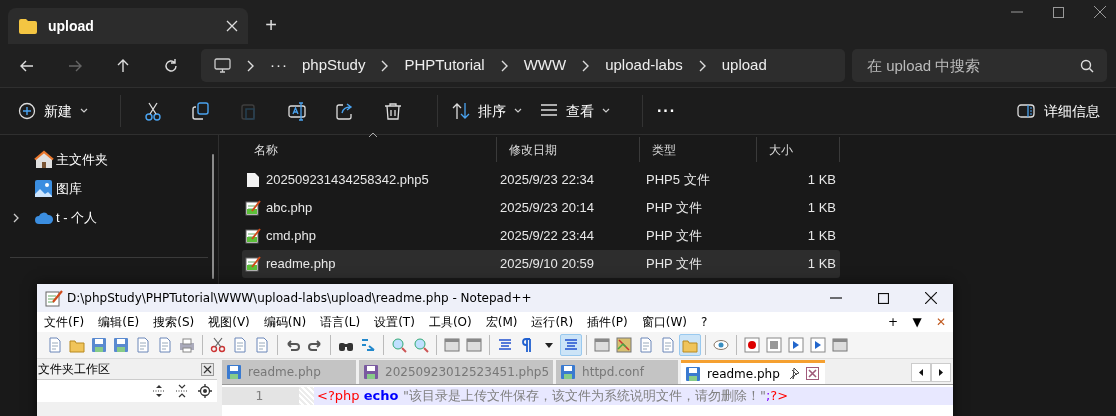 The image size is (1116, 416). What do you see at coordinates (109, 188) in the screenshot?
I see `sidebar-row: 图库` at bounding box center [109, 188].